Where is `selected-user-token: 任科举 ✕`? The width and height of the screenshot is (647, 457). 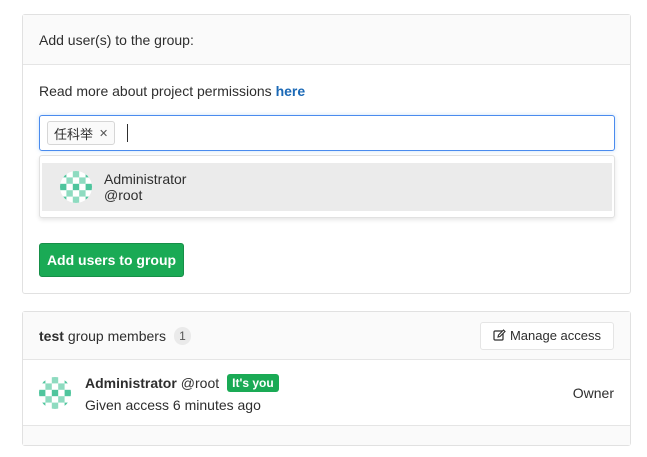
selected-user-token: 任科举 ✕ is located at coordinates (81, 133).